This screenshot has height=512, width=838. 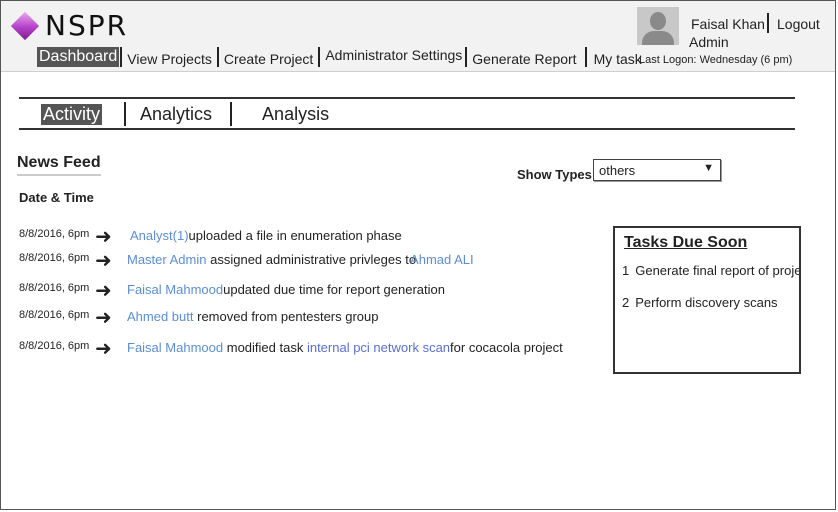 I want to click on logout-link: Logout, so click(x=798, y=24).